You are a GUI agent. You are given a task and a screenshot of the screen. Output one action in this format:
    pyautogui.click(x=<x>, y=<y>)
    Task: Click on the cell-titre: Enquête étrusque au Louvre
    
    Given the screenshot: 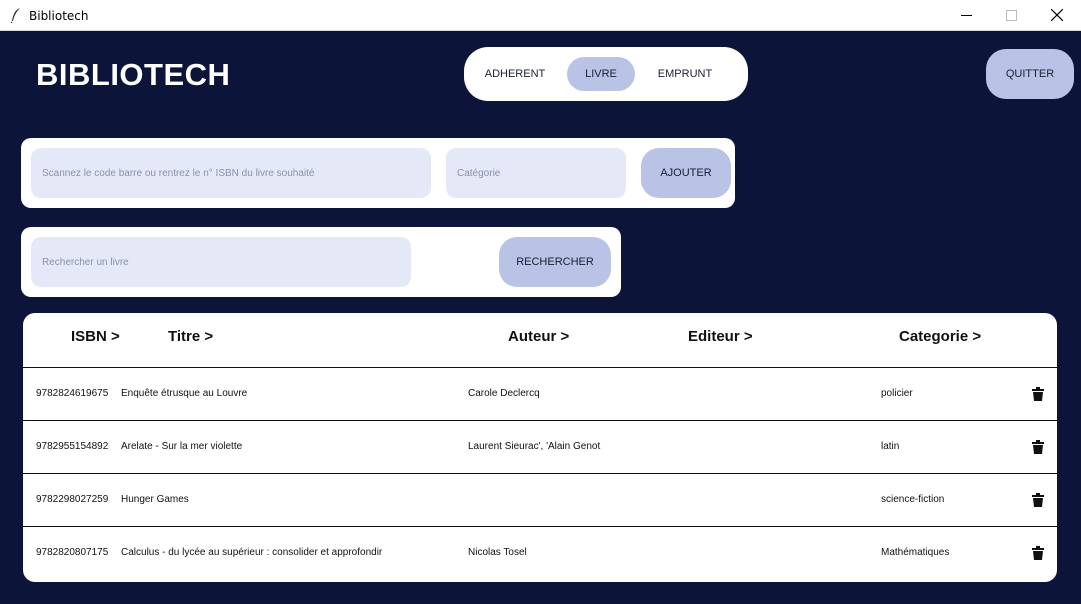 What is the action you would take?
    pyautogui.click(x=184, y=393)
    